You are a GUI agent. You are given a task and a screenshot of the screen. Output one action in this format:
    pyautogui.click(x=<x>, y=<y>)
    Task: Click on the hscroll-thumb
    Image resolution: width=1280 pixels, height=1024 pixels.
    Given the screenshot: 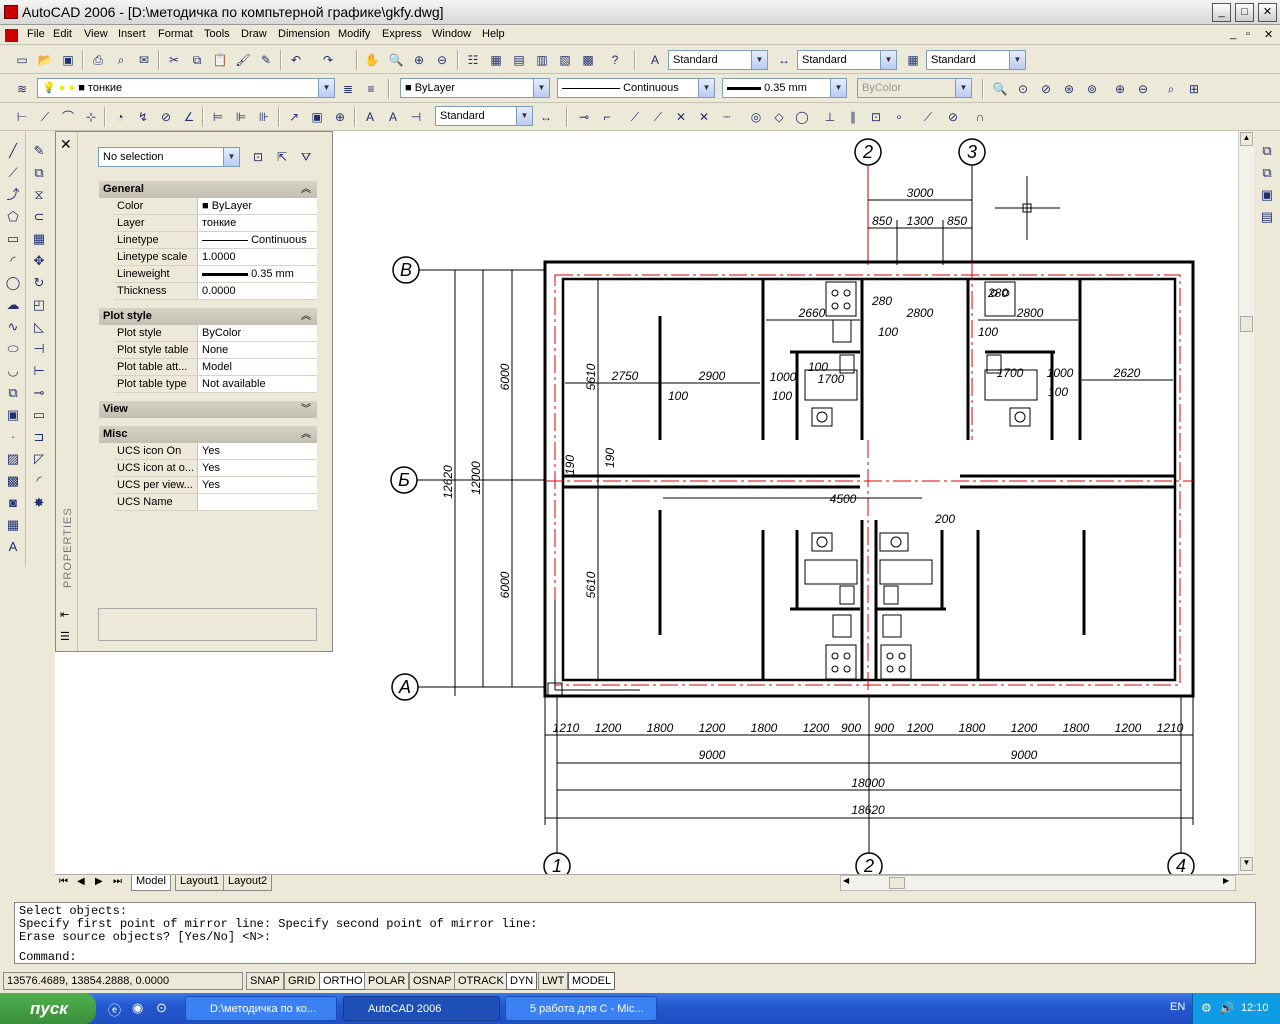 What is the action you would take?
    pyautogui.click(x=897, y=883)
    